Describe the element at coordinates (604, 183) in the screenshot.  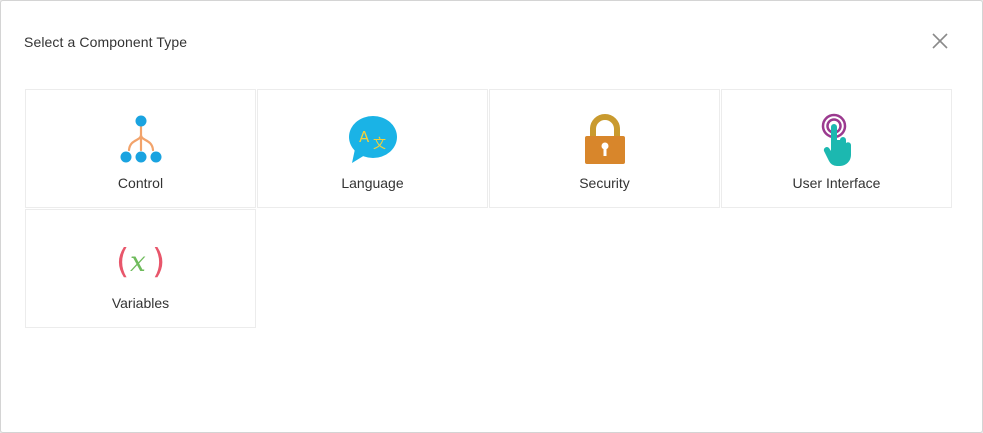
I see `component-label: Security` at that location.